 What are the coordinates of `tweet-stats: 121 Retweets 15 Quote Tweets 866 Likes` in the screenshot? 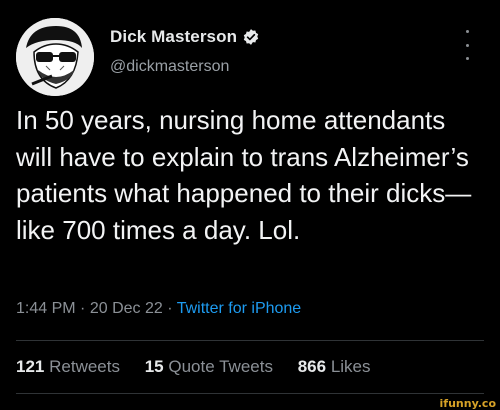 It's located at (203, 367).